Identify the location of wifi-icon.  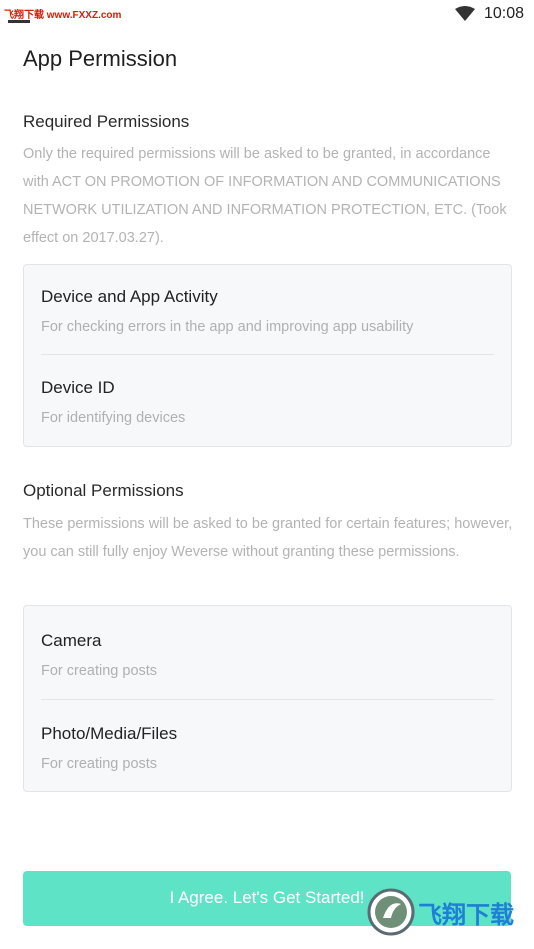
(465, 13).